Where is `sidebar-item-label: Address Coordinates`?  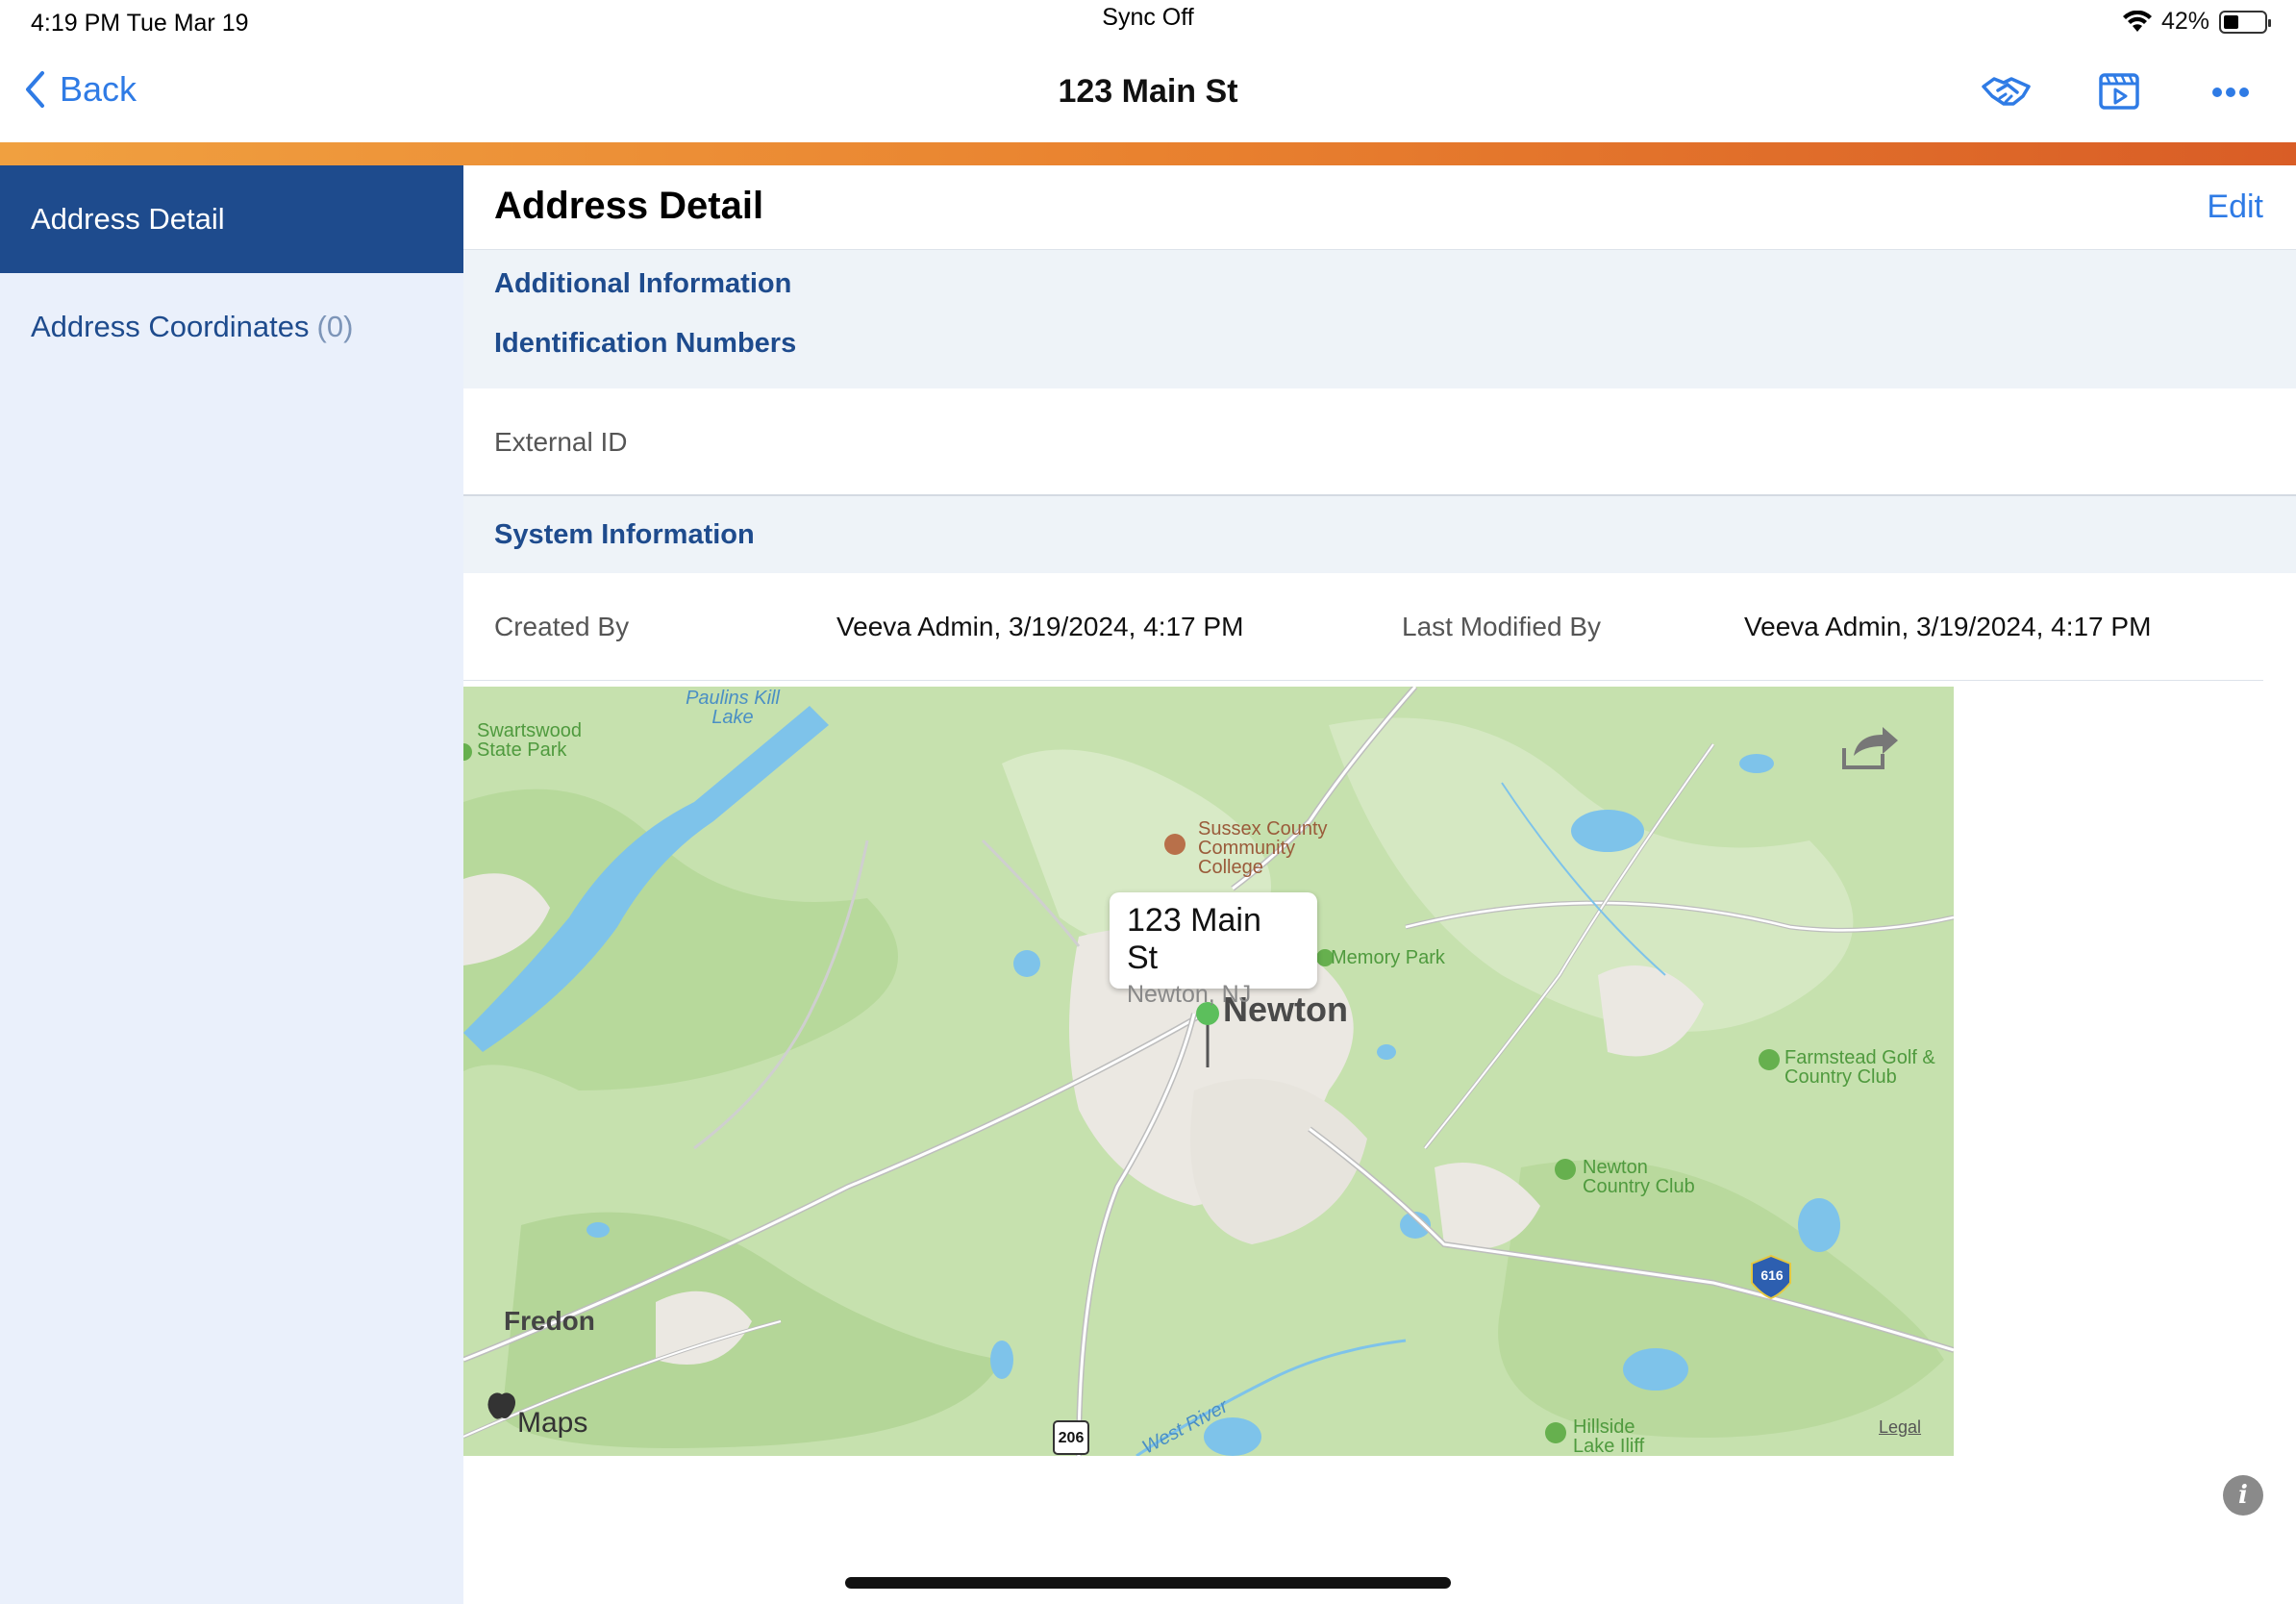 sidebar-item-label: Address Coordinates is located at coordinates (170, 326).